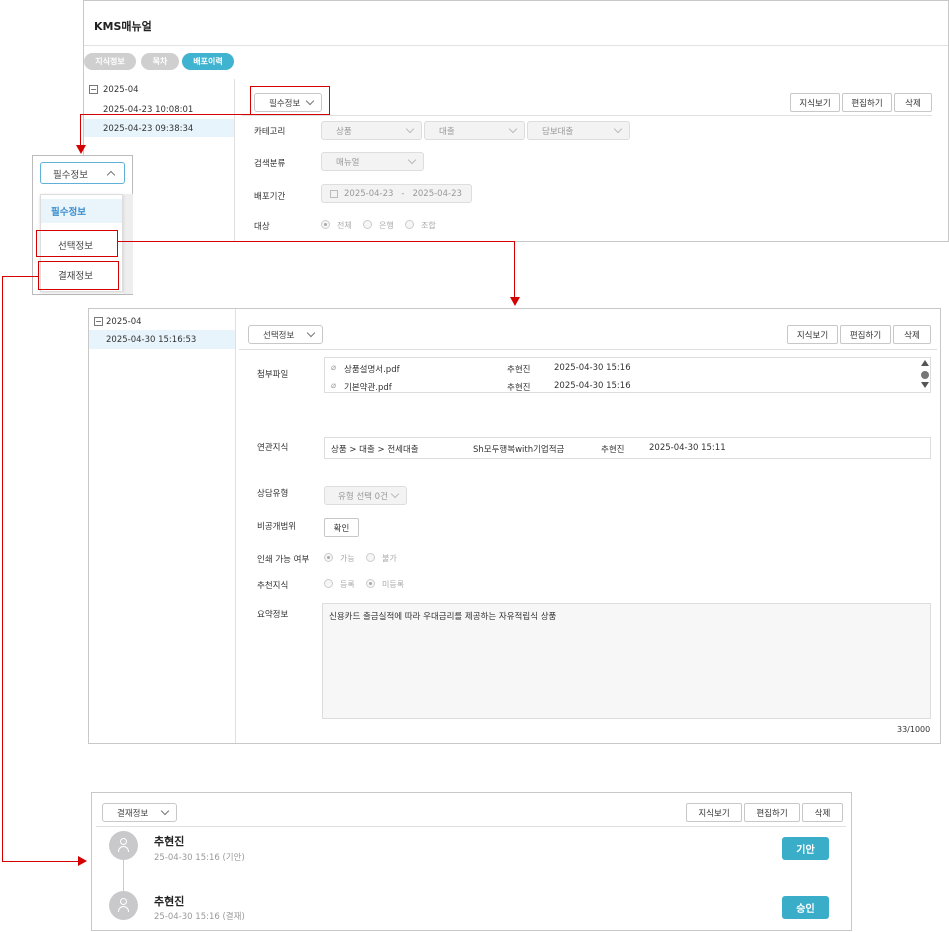 The height and width of the screenshot is (932, 949). Describe the element at coordinates (396, 193) in the screenshot. I see `period-field: 2025-04-23 - 2025-04-23` at that location.